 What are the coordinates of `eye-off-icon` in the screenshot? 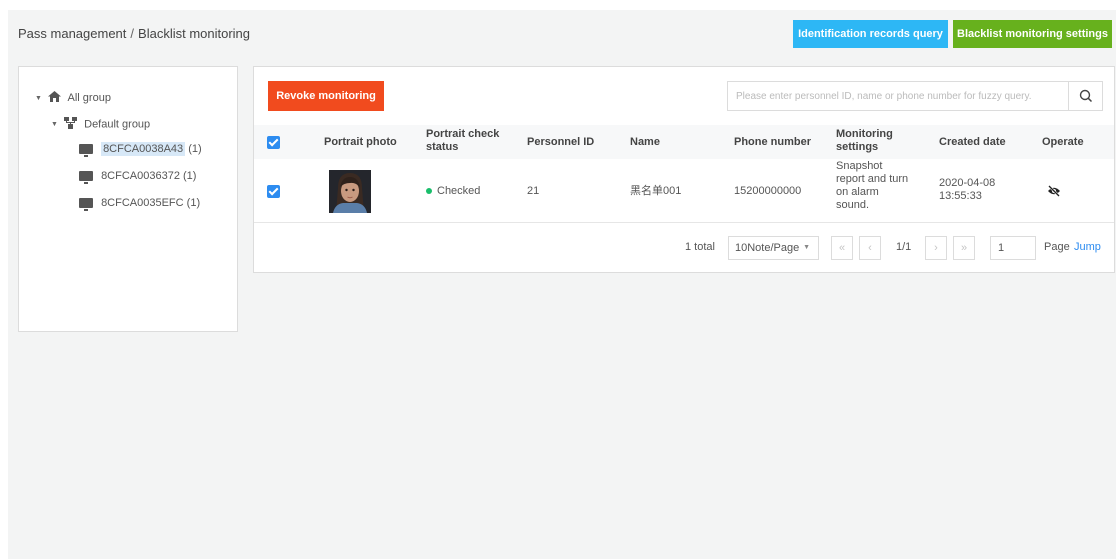 It's located at (1054, 191).